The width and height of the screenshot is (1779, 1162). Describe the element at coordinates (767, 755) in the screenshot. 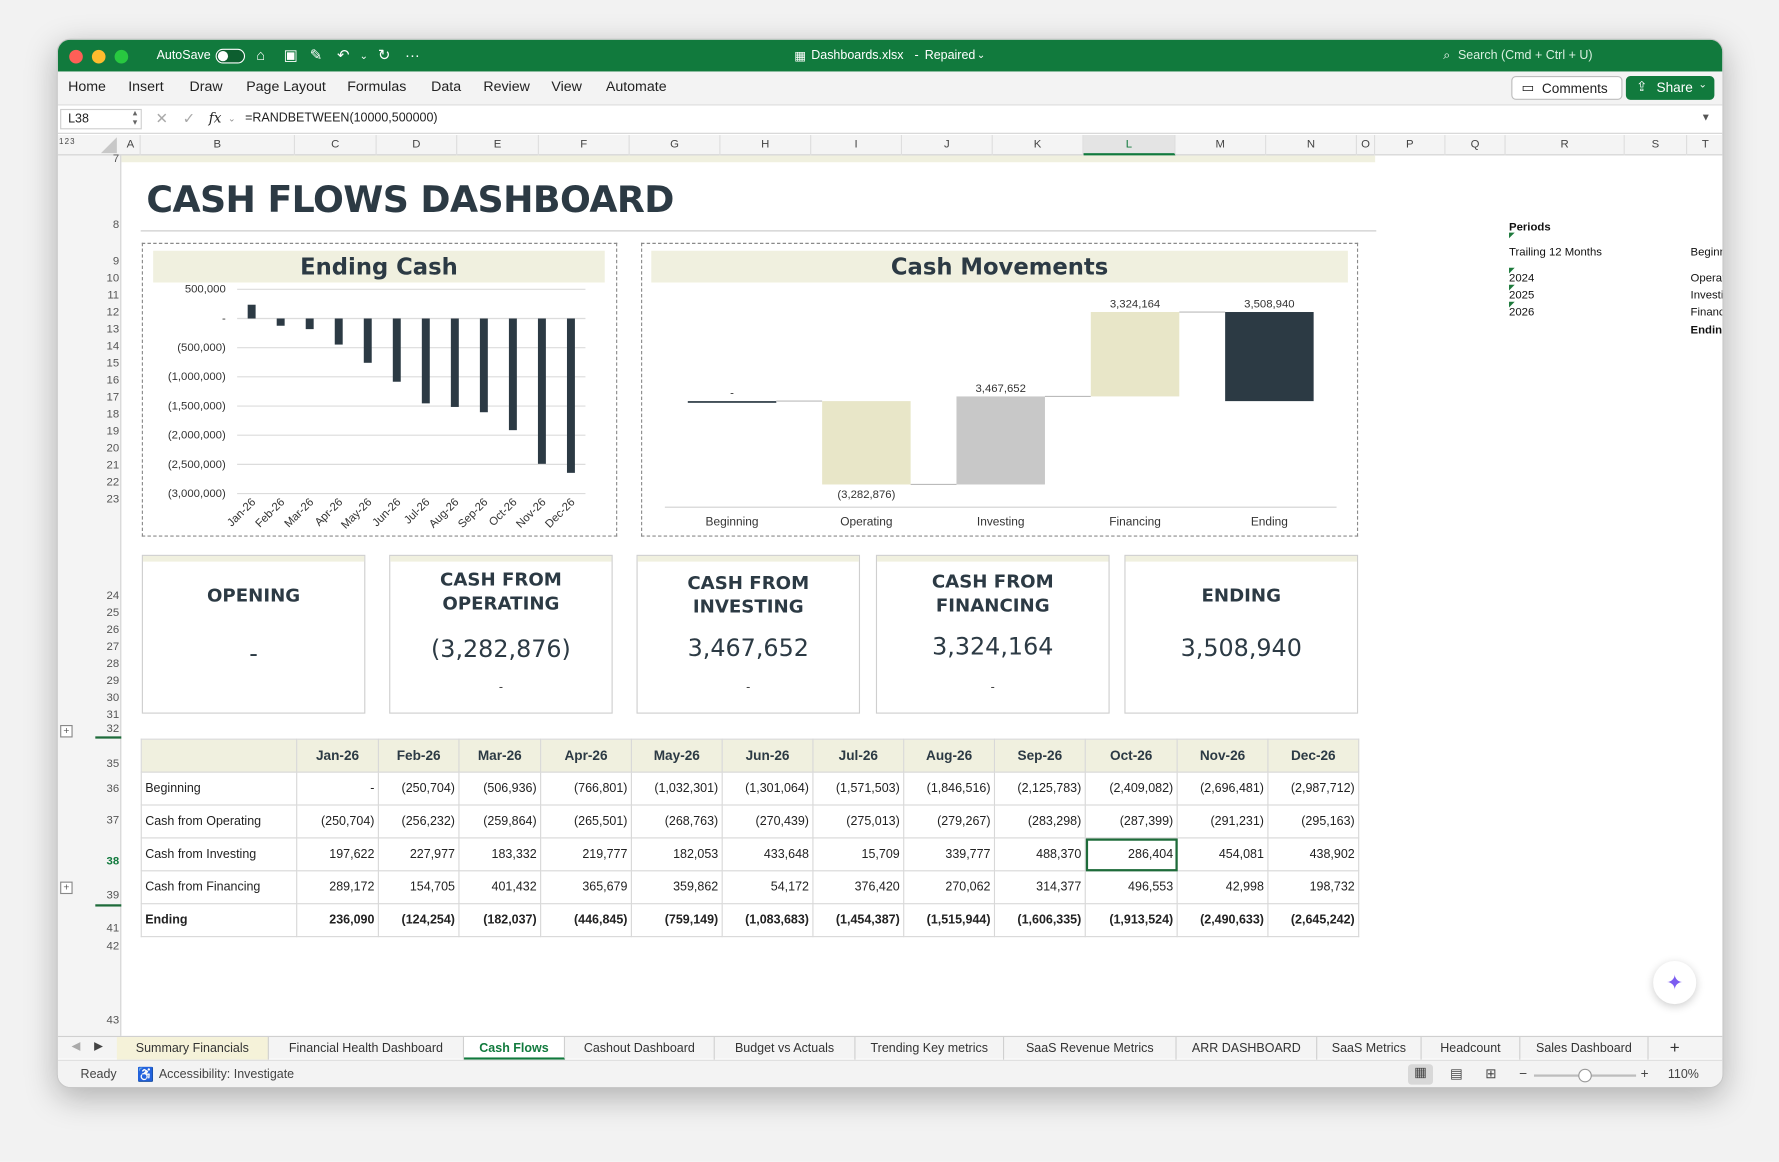

I see `column-header-cell: Jun-26` at that location.